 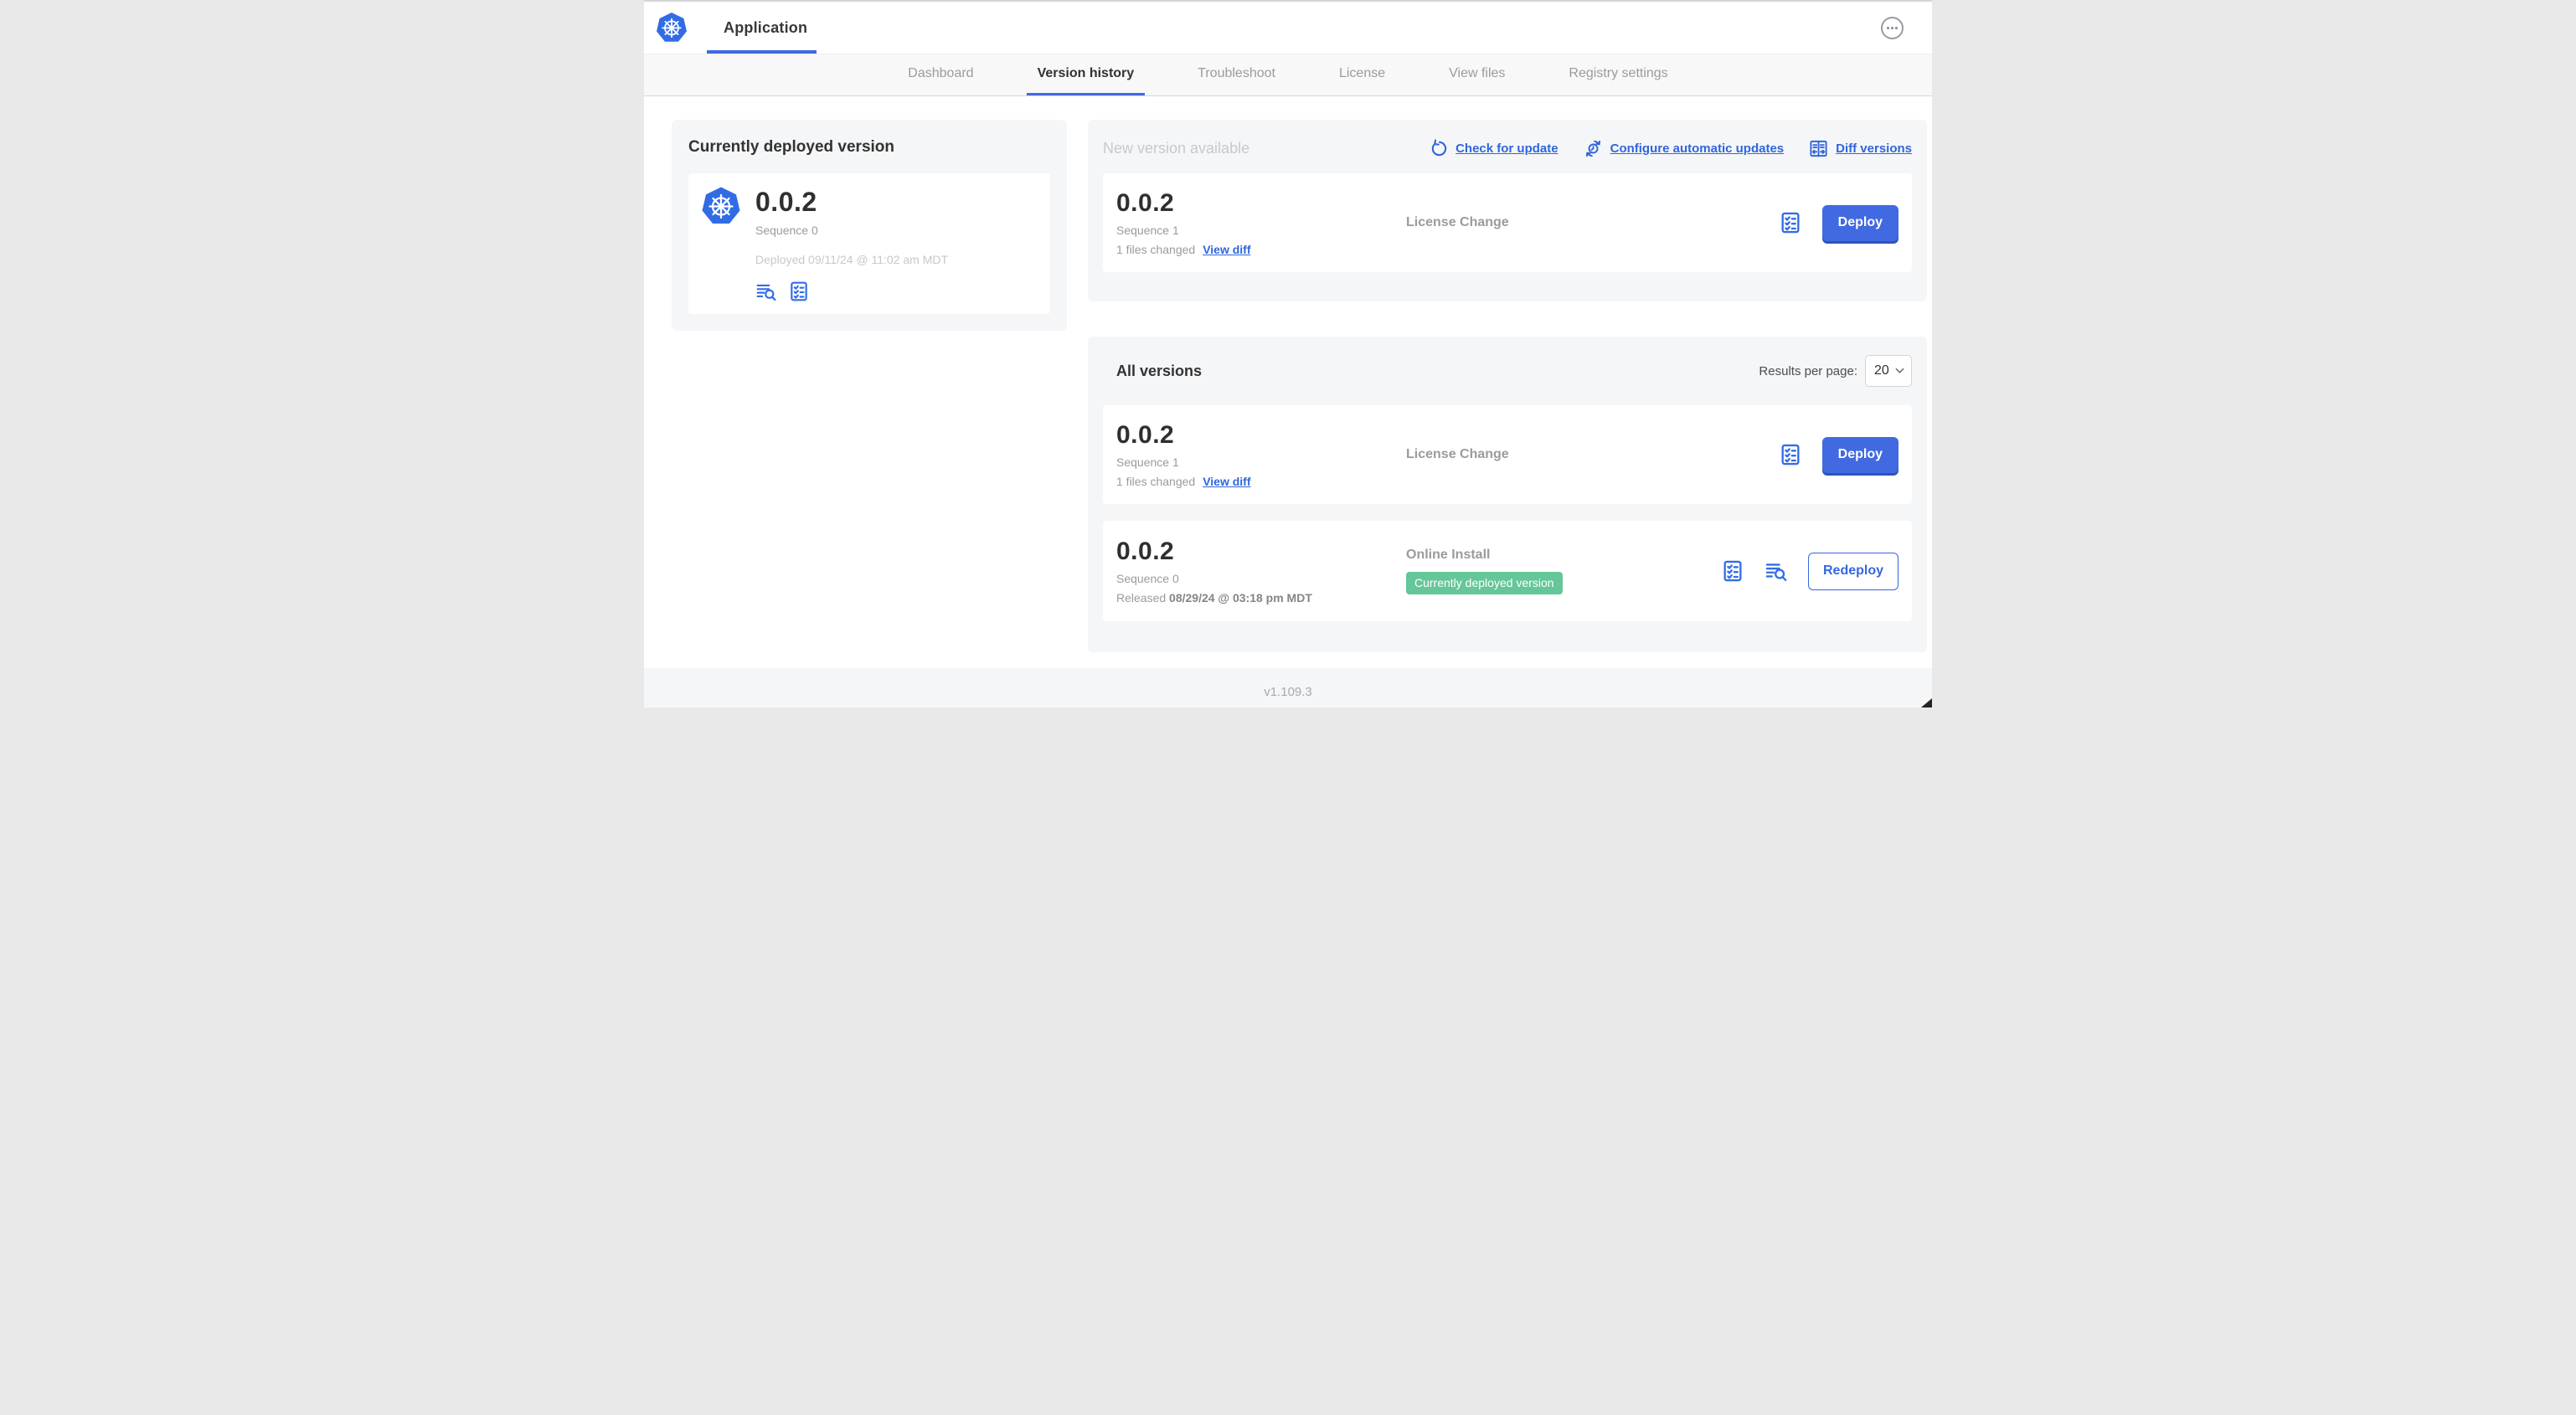 What do you see at coordinates (1684, 148) in the screenshot?
I see `configure-automatic-updates-link: Configure automatic updates` at bounding box center [1684, 148].